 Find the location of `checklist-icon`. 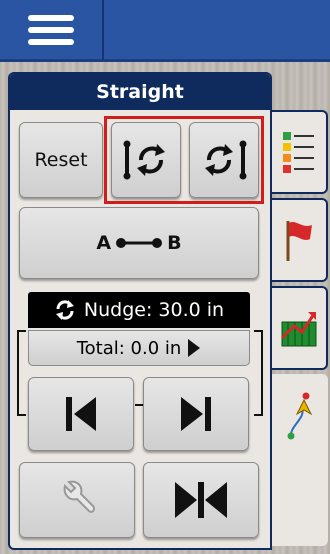

checklist-icon is located at coordinates (298, 152).